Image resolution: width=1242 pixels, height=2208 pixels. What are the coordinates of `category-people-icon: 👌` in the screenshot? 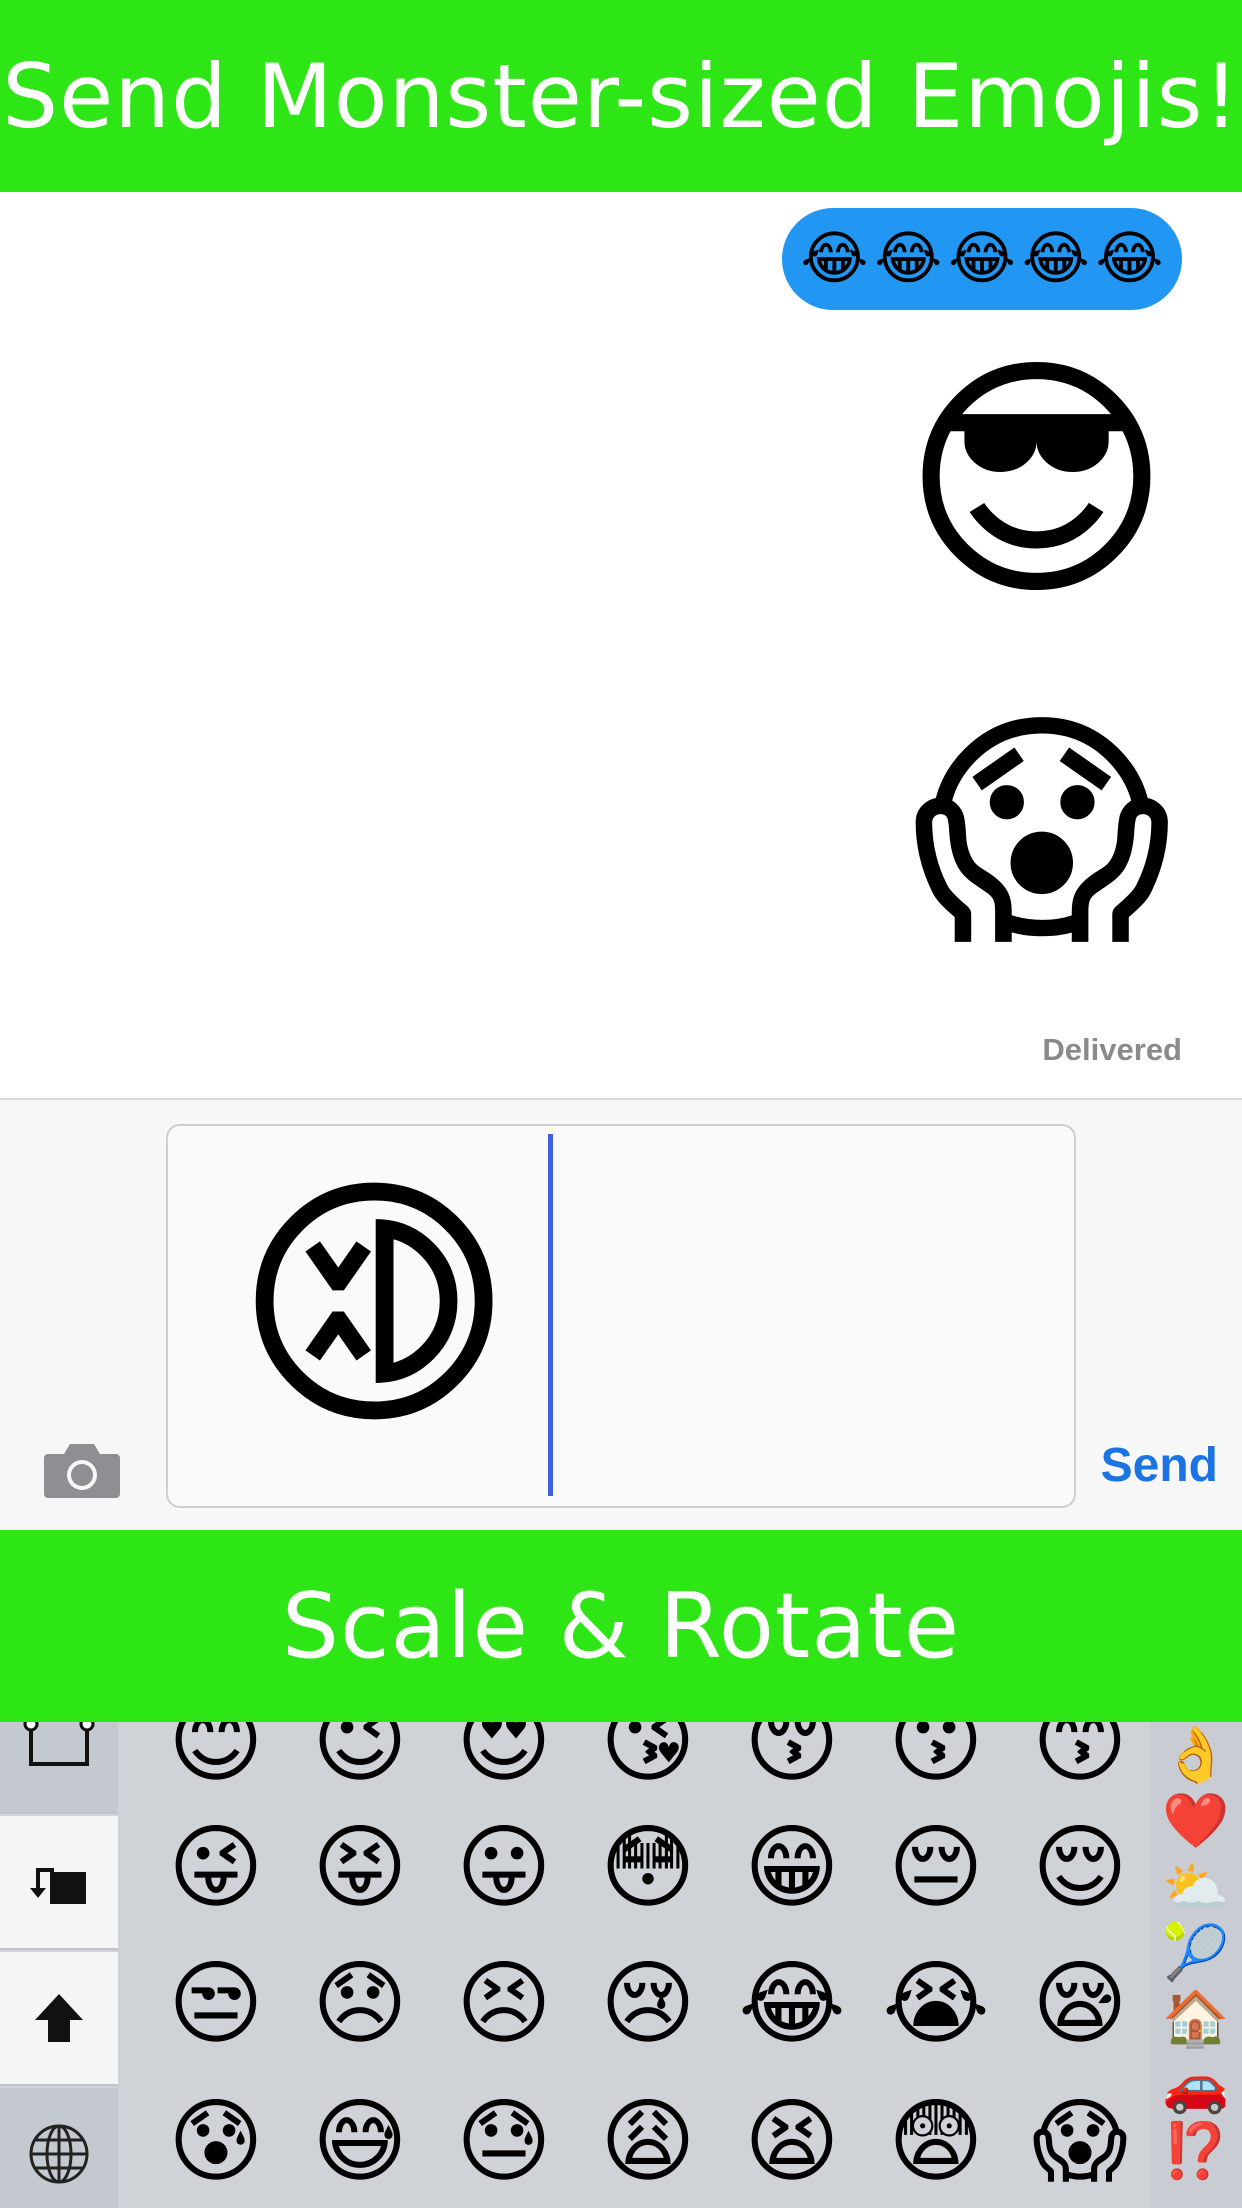 It's located at (1196, 1755).